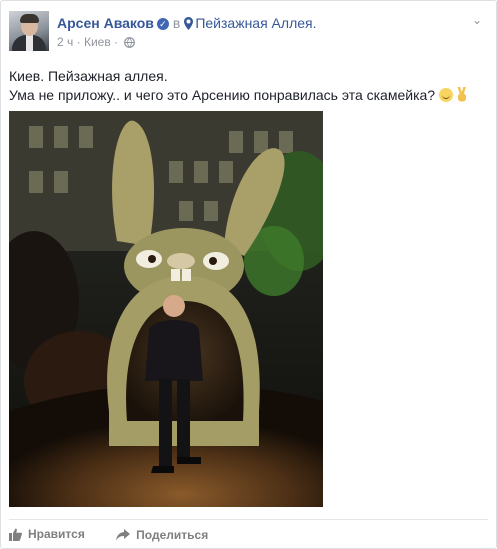 This screenshot has width=497, height=549. What do you see at coordinates (130, 42) in the screenshot?
I see `globe-icon` at bounding box center [130, 42].